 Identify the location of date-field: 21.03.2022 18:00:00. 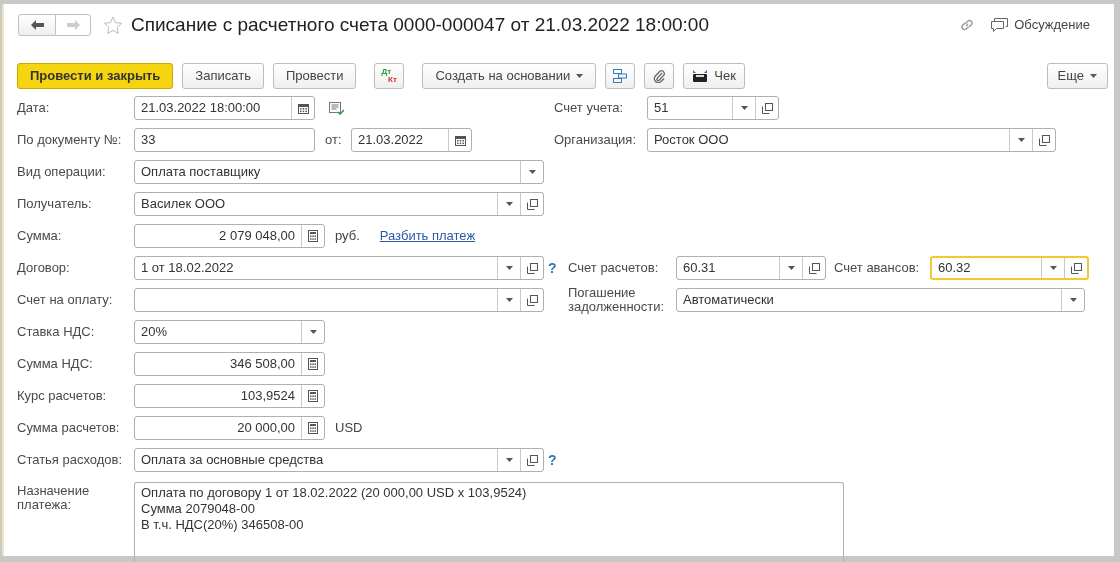
(224, 108).